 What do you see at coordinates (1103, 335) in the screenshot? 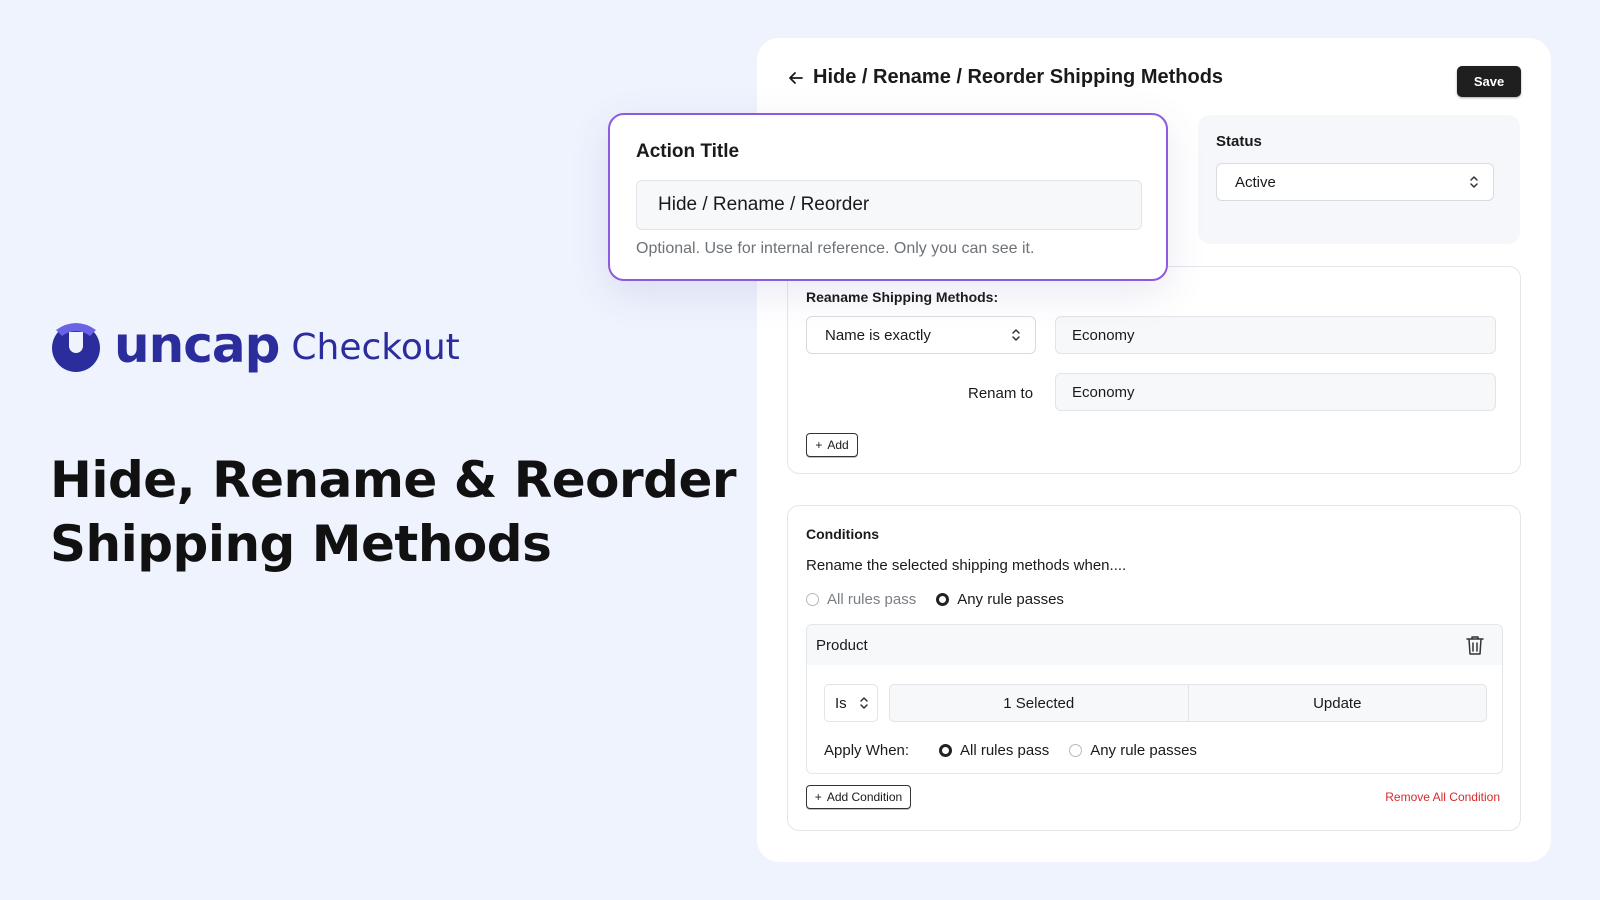
I see `shipping-name-value: Economy` at bounding box center [1103, 335].